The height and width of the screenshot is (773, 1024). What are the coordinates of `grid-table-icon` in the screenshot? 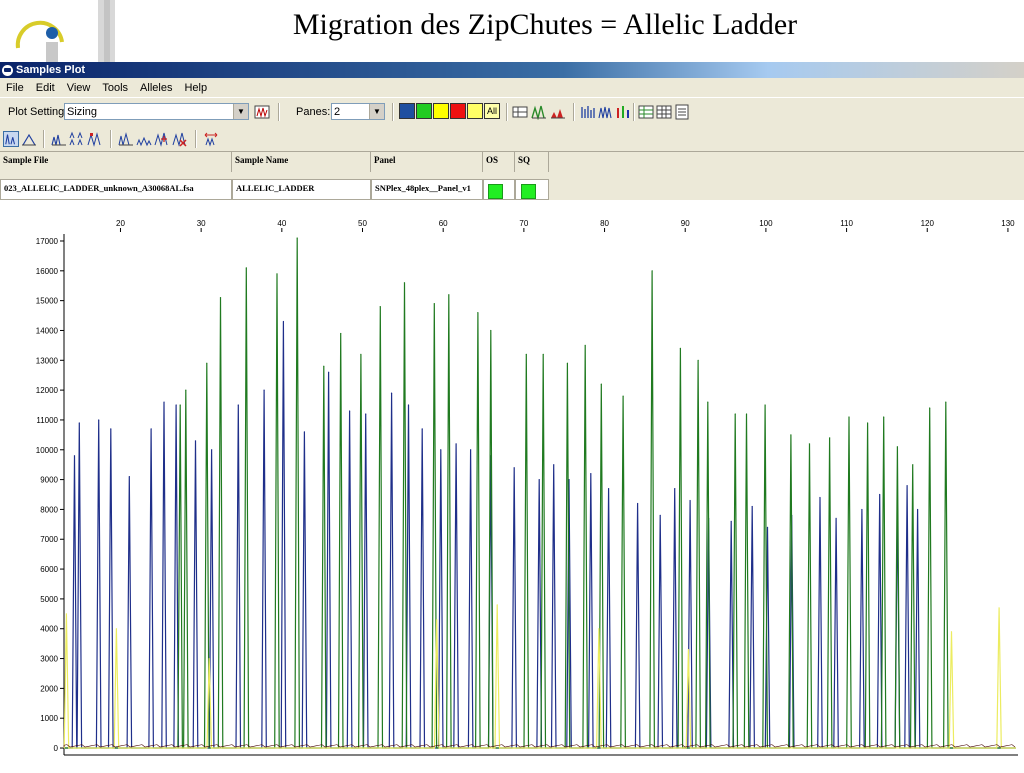 It's located at (646, 112).